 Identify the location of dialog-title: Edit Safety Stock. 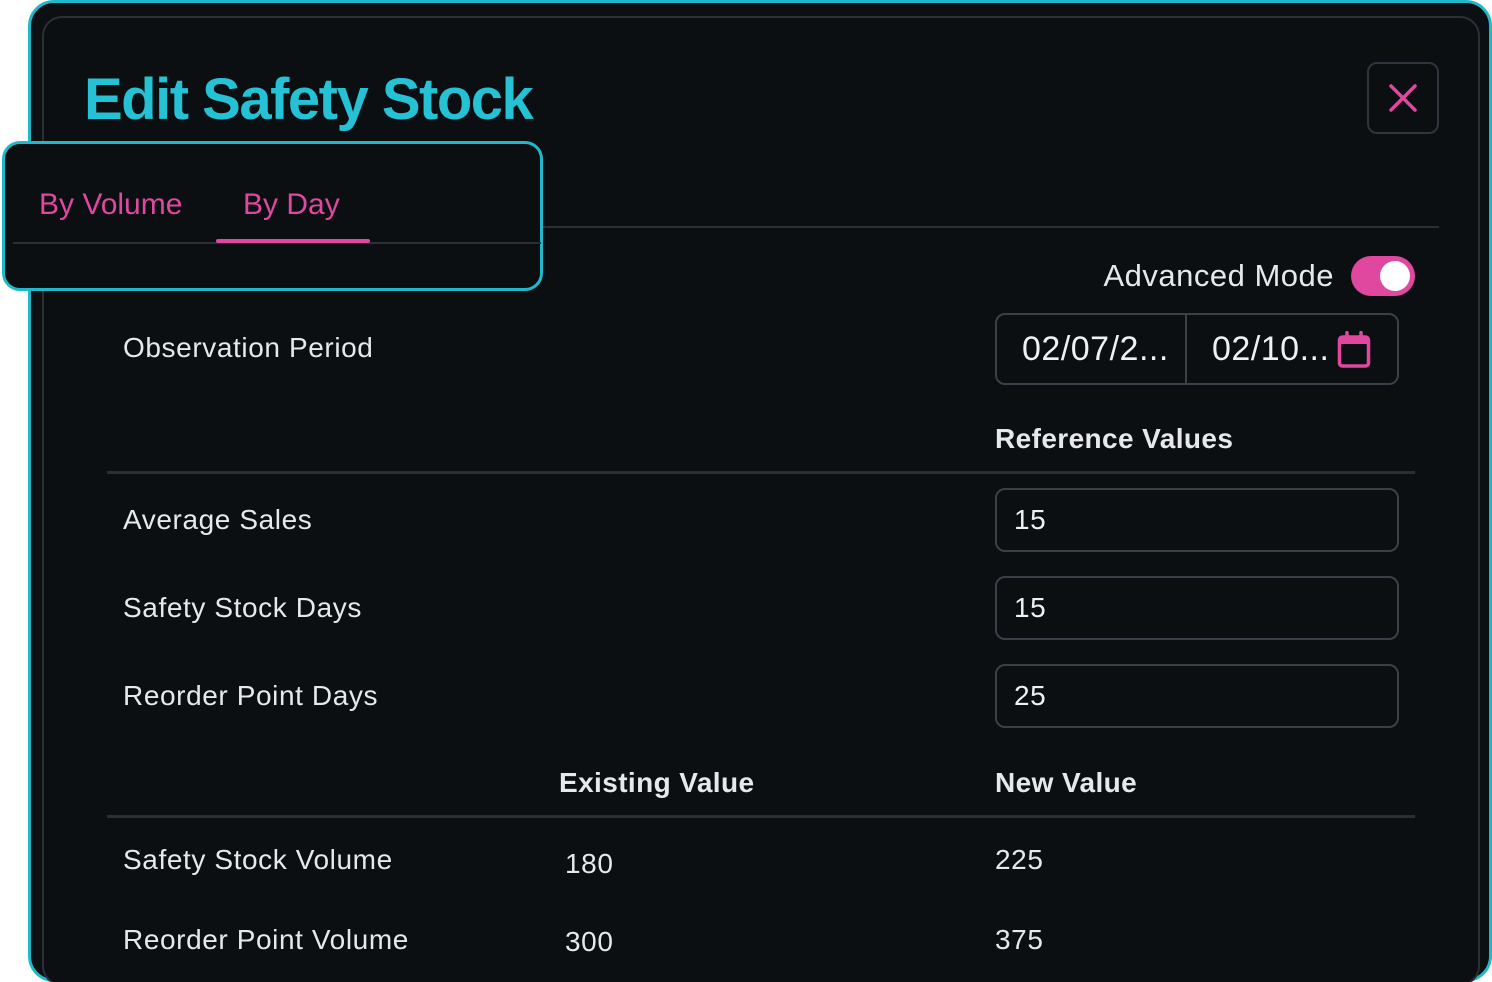
(309, 99).